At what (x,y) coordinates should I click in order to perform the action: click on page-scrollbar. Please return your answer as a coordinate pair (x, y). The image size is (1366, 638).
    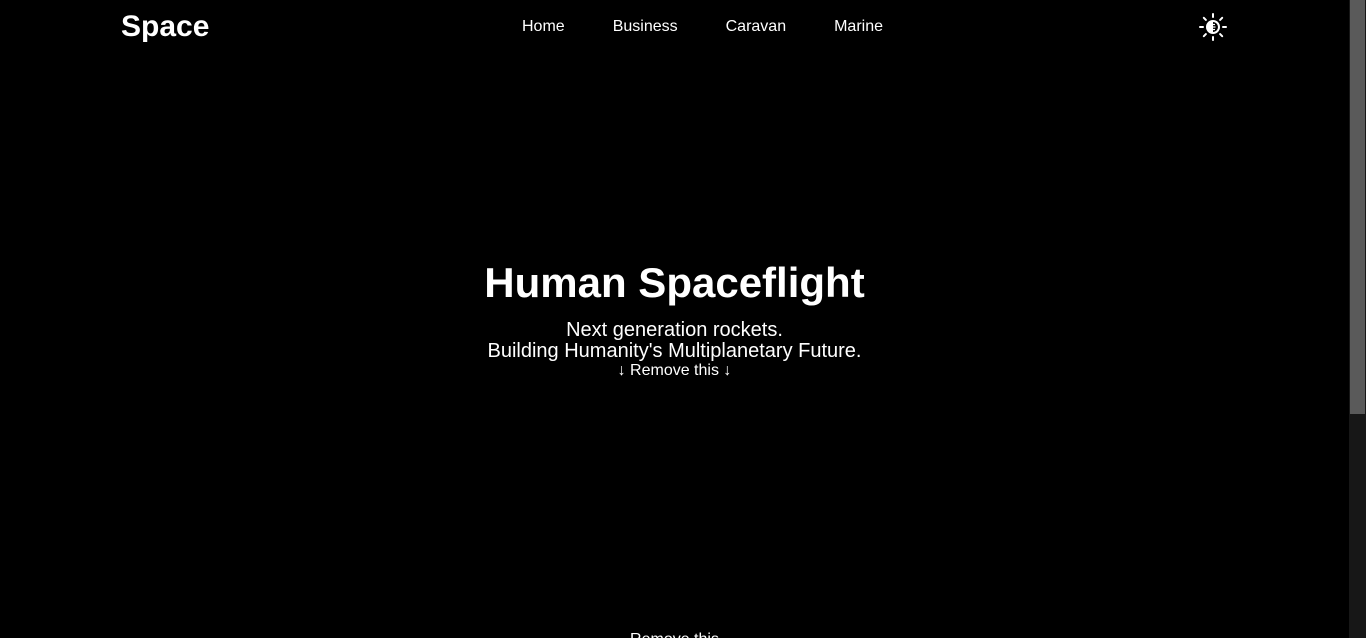
    Looking at the image, I should click on (1357, 319).